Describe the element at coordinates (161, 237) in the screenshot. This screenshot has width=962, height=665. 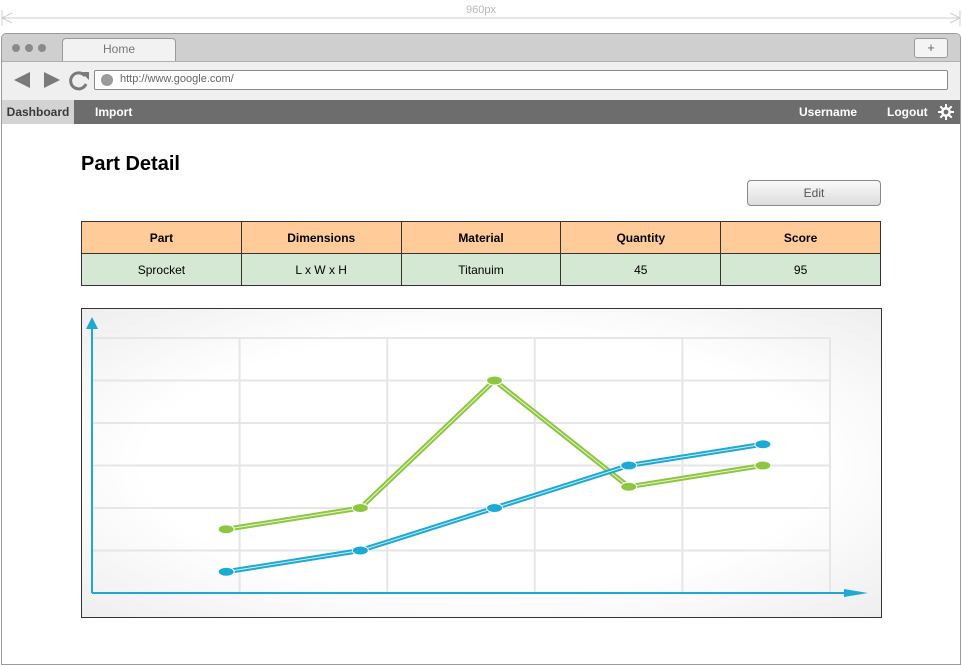
I see `header-part: Part` at that location.